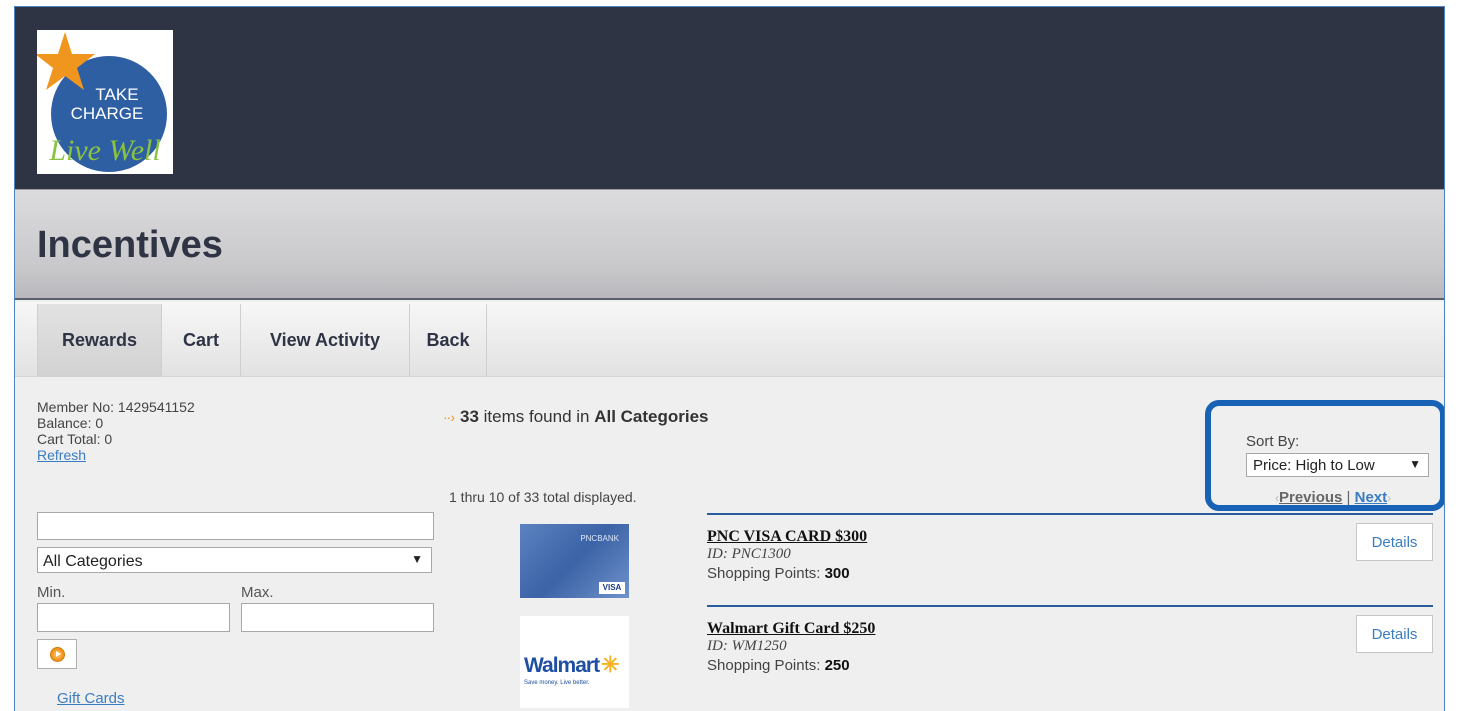 The image size is (1458, 711). I want to click on walmart-logo: Walmart✳, so click(572, 665).